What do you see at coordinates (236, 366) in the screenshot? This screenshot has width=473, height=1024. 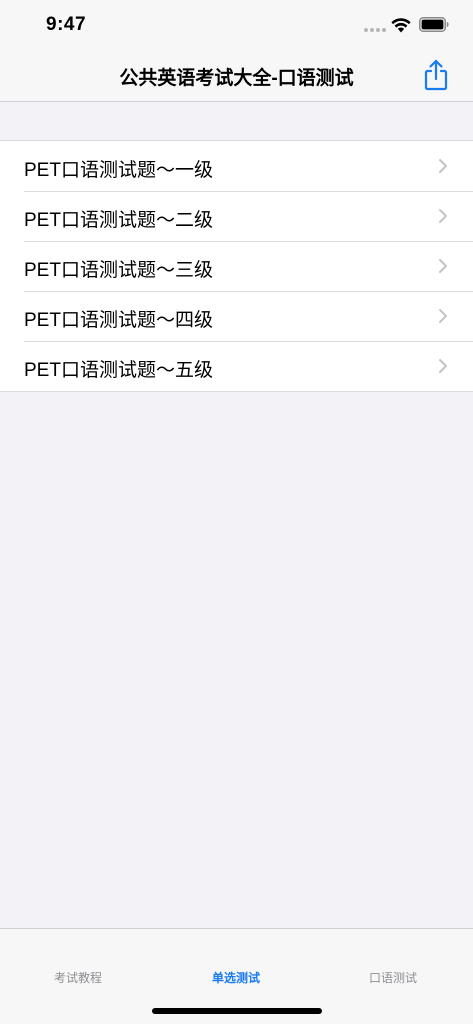 I see `list-item-level-5: PET口语测试题～五级` at bounding box center [236, 366].